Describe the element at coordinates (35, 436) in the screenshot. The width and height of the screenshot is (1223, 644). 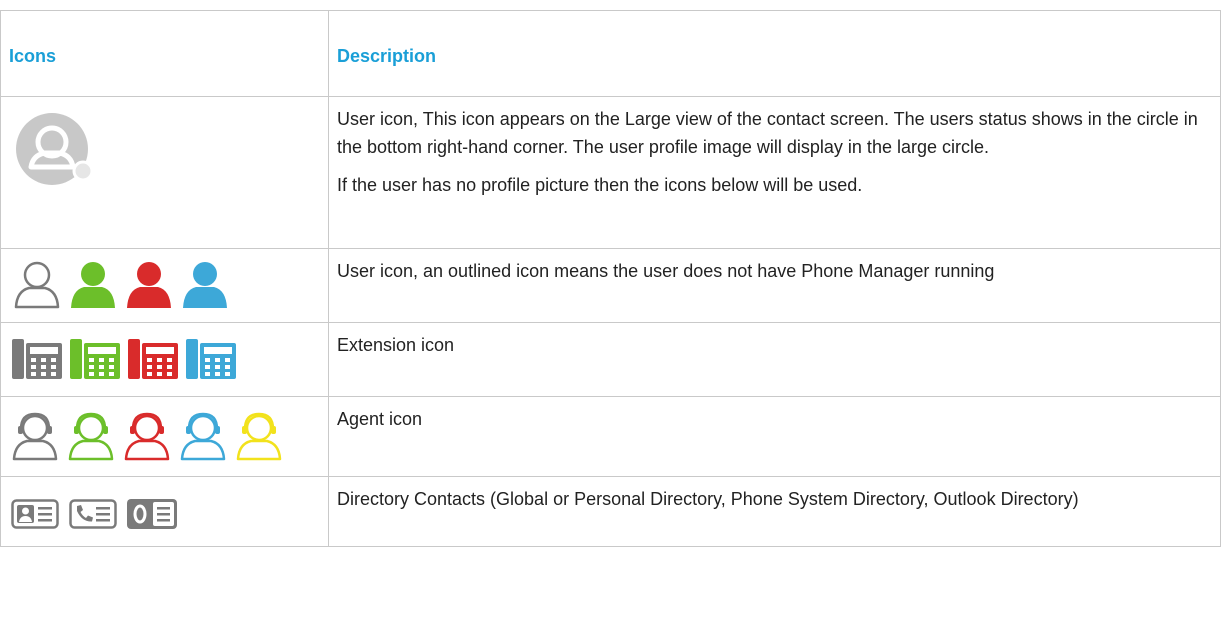
I see `agent-grey-icon` at that location.